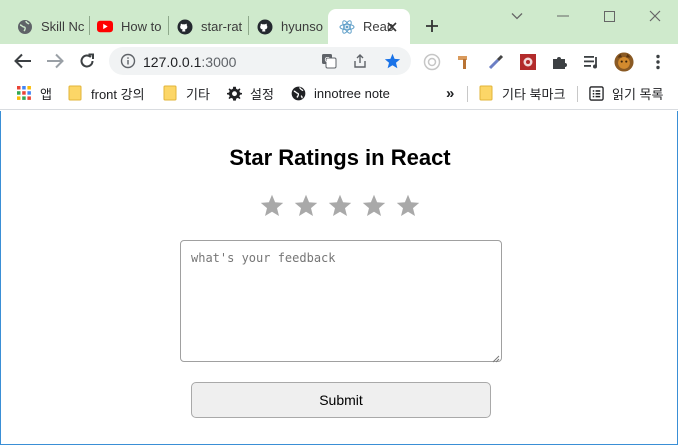  I want to click on star-rating, so click(340, 205).